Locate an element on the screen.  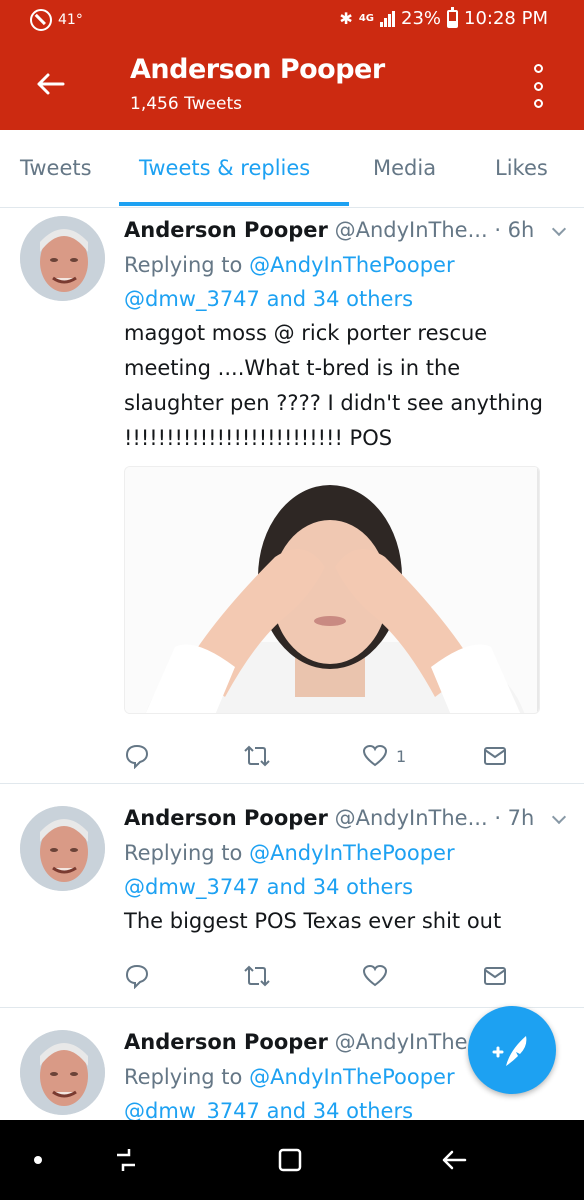
battery-icon is located at coordinates (453, 17).